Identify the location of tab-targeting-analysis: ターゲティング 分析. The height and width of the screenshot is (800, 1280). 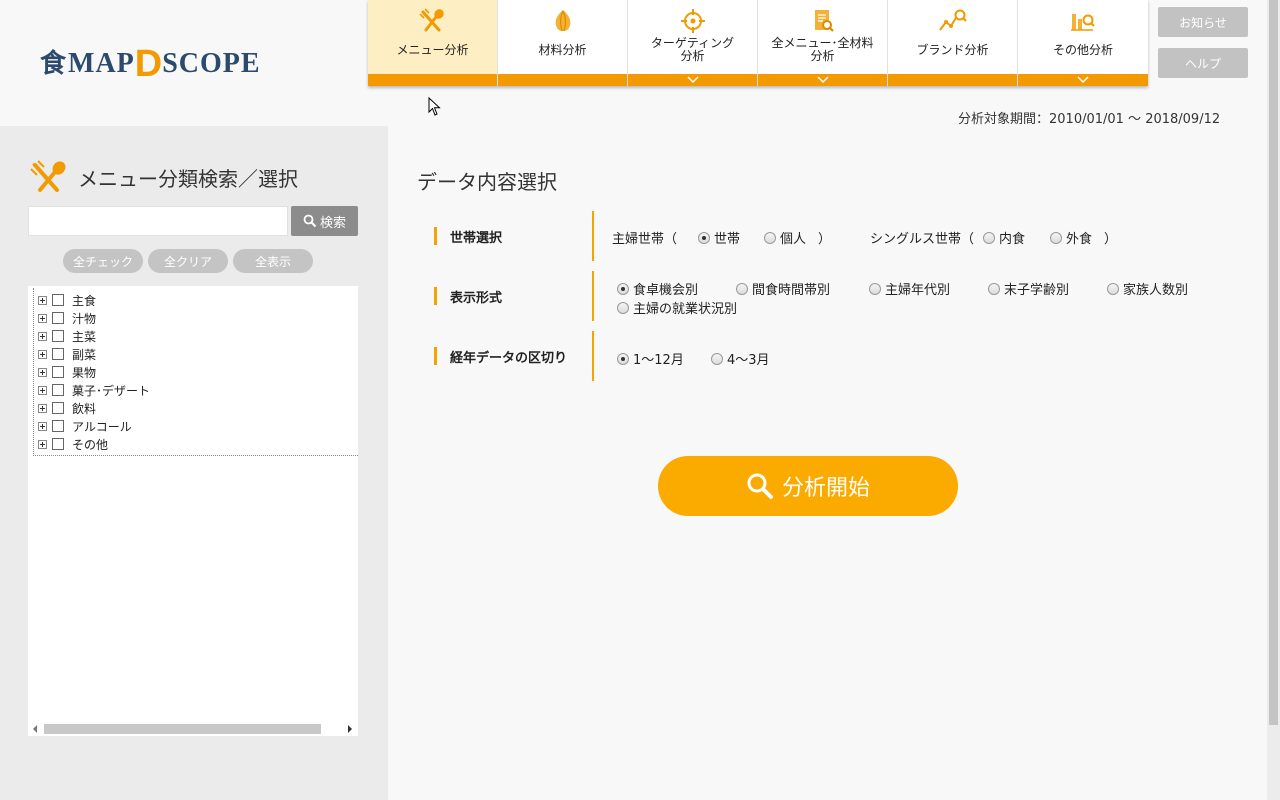
(693, 43).